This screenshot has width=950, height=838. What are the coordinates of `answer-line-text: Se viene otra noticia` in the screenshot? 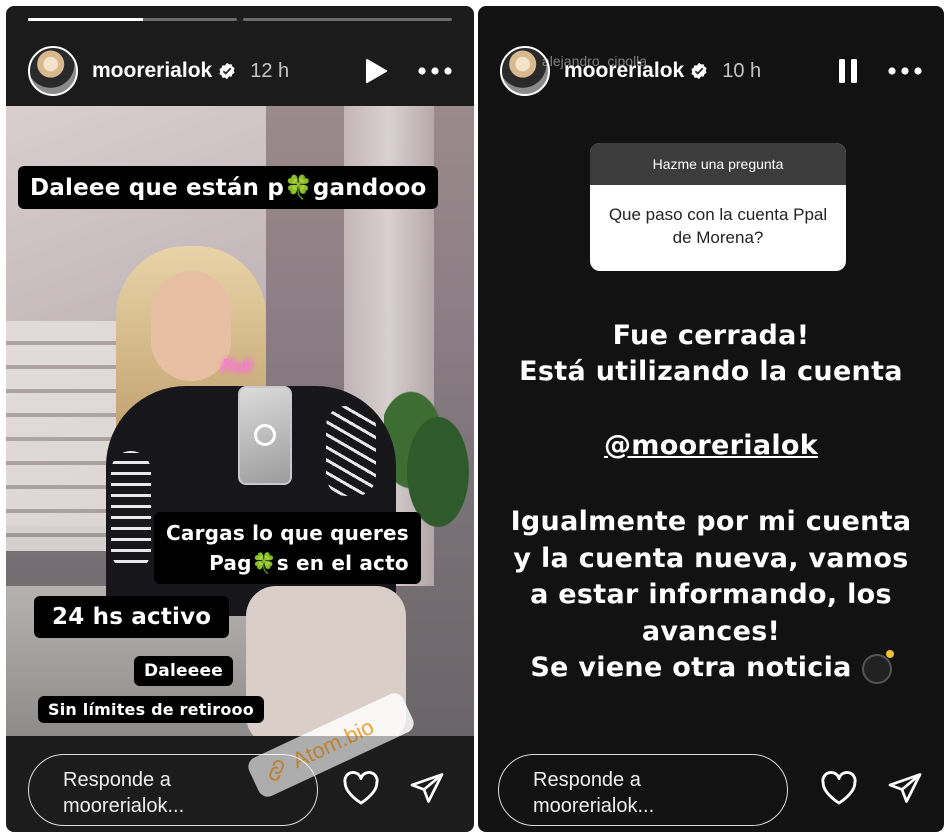 It's located at (691, 667).